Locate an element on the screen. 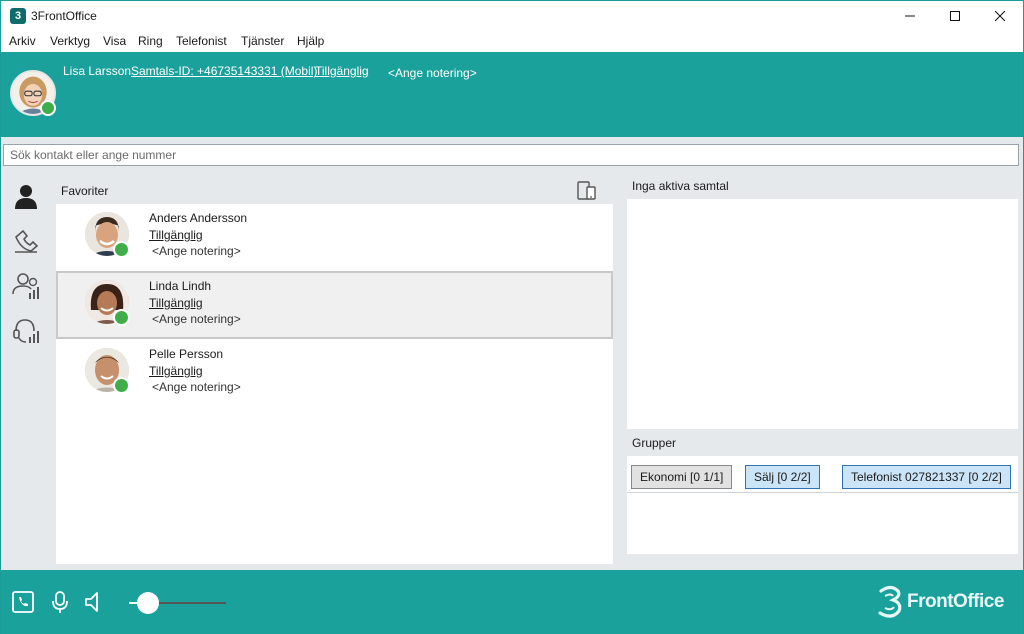 The image size is (1024, 634). maximize-icon is located at coordinates (955, 16).